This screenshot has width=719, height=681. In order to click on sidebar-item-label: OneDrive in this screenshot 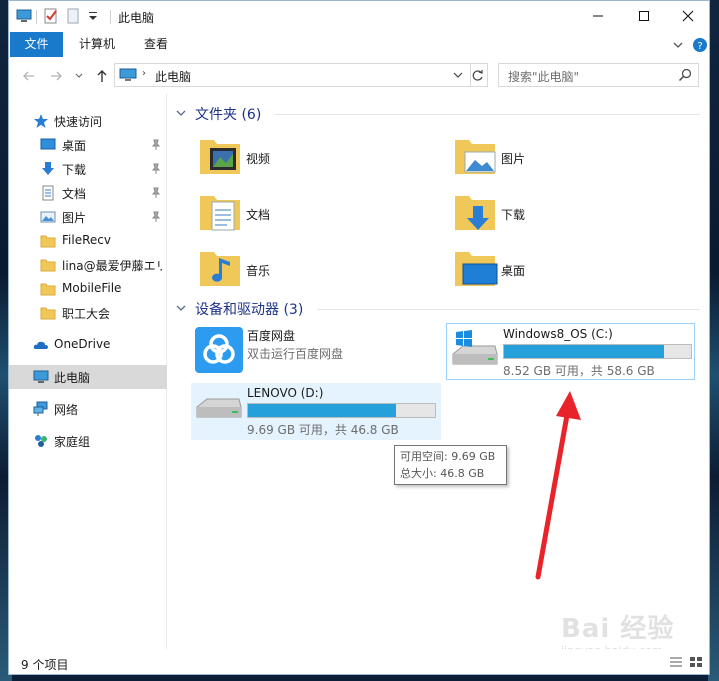, I will do `click(82, 344)`.